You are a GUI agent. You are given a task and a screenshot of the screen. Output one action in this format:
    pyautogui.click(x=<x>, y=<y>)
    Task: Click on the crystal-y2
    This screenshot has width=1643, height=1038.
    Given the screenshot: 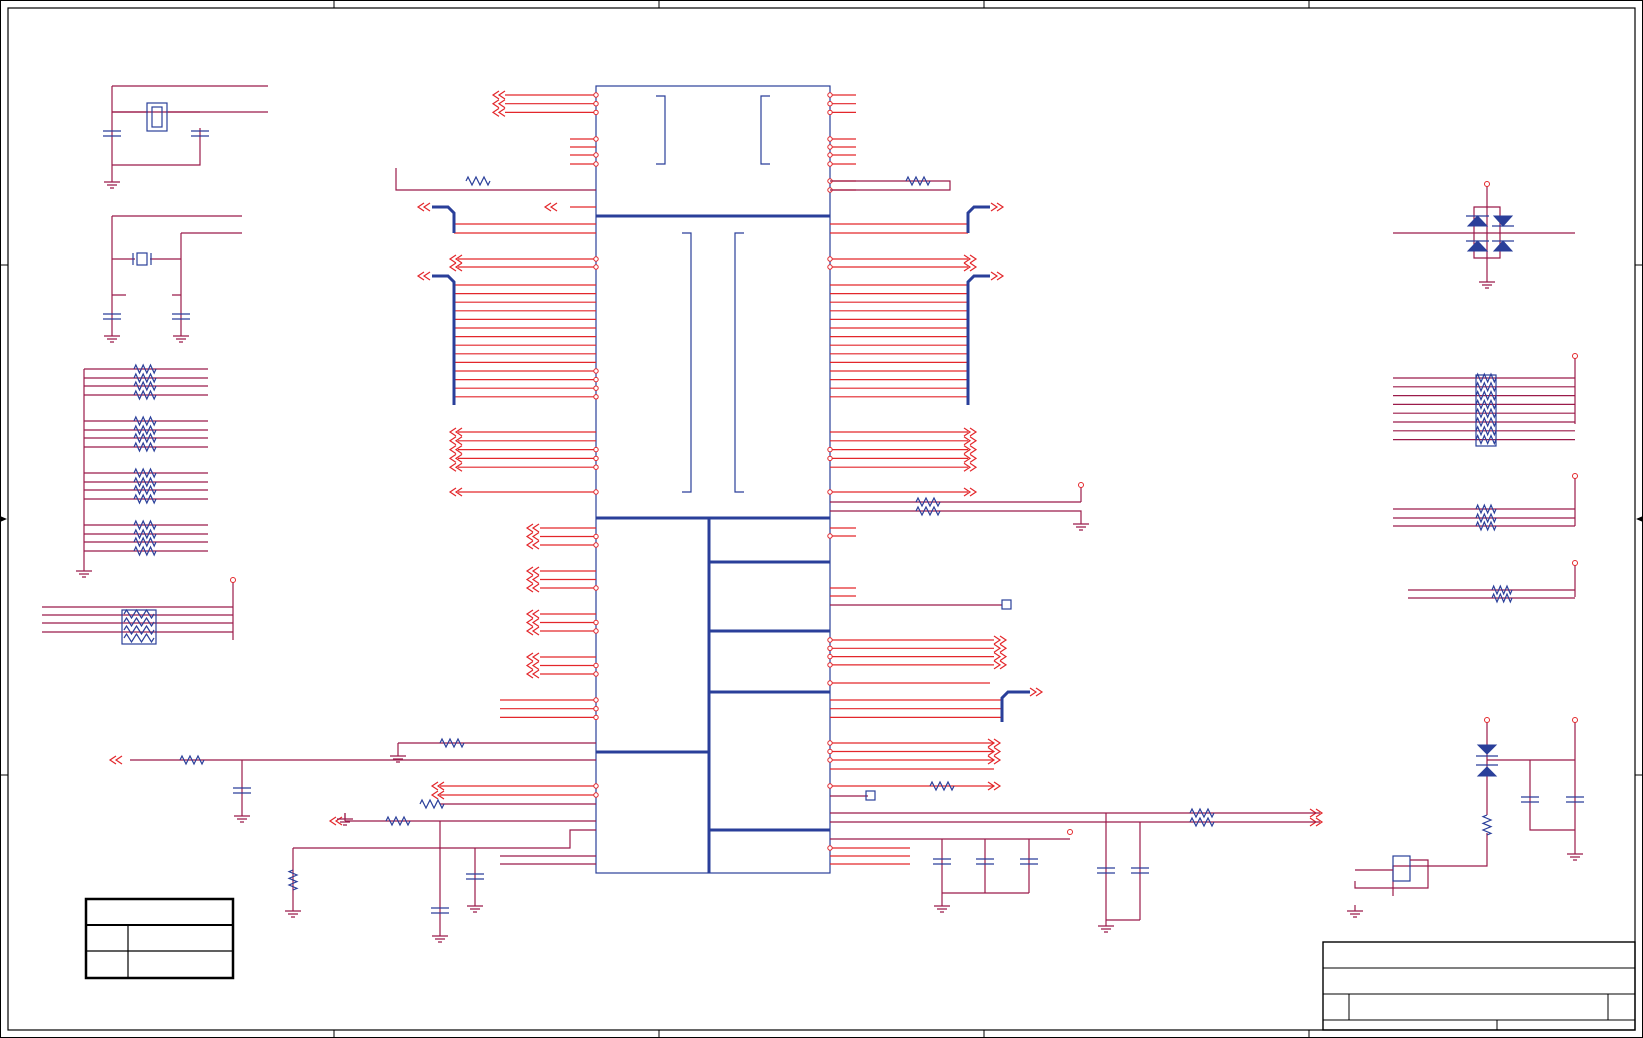 What is the action you would take?
    pyautogui.click(x=172, y=272)
    